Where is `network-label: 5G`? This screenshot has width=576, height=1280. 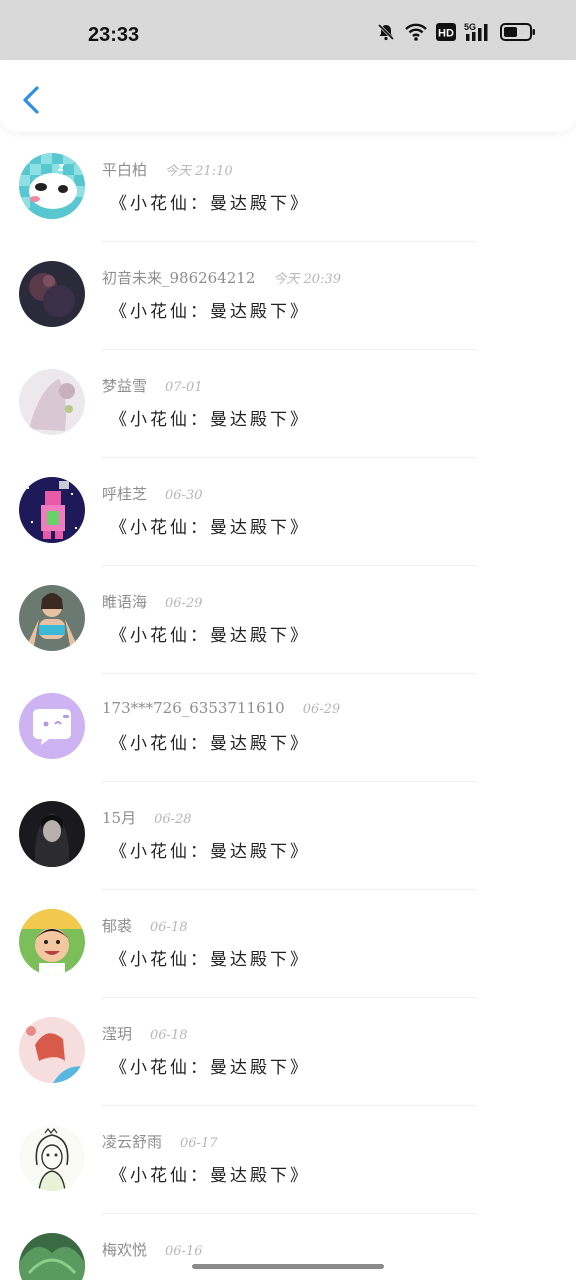
network-label: 5G is located at coordinates (470, 27).